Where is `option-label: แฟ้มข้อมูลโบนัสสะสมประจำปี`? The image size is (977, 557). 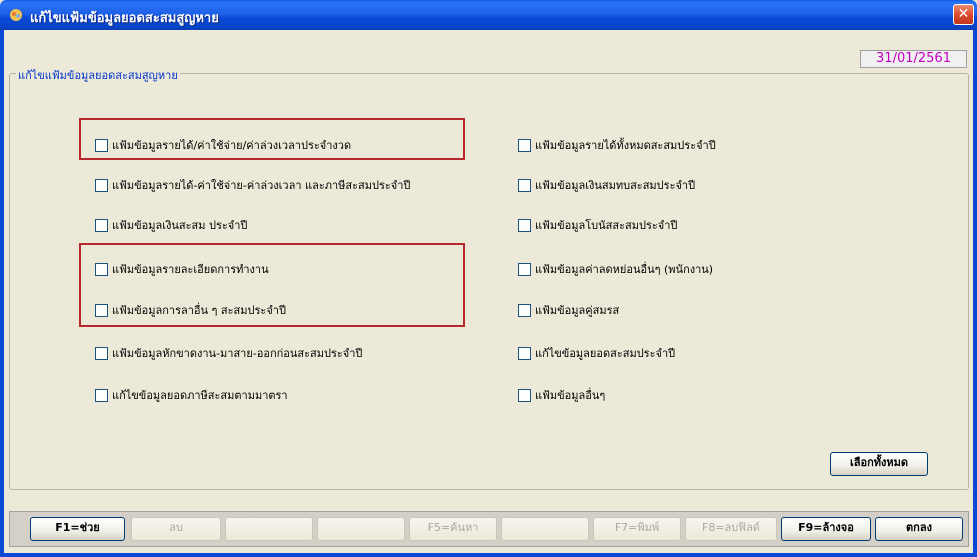
option-label: แฟ้มข้อมูลโบนัสสะสมประจำปี is located at coordinates (606, 225).